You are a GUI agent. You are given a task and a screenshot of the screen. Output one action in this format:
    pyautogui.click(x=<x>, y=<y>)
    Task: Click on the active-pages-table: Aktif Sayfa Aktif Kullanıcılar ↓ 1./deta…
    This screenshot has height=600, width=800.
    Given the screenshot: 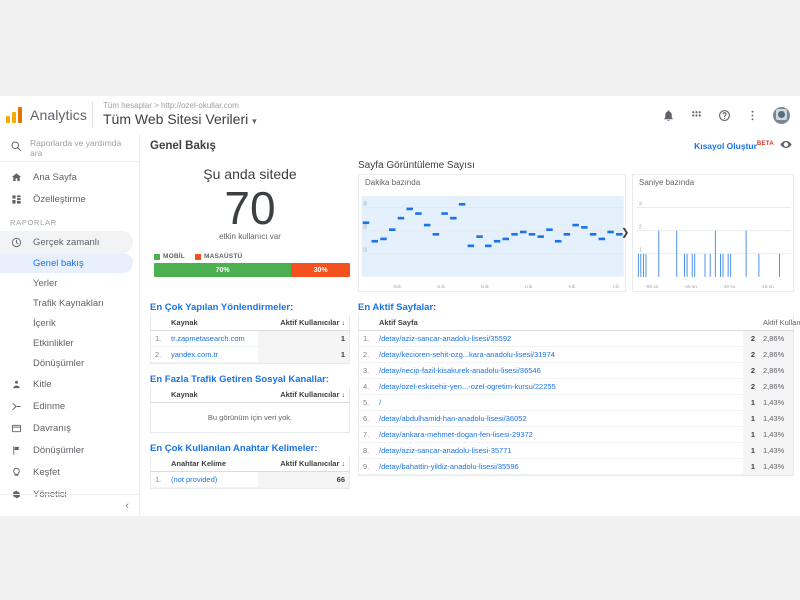 What is the action you would take?
    pyautogui.click(x=579, y=395)
    